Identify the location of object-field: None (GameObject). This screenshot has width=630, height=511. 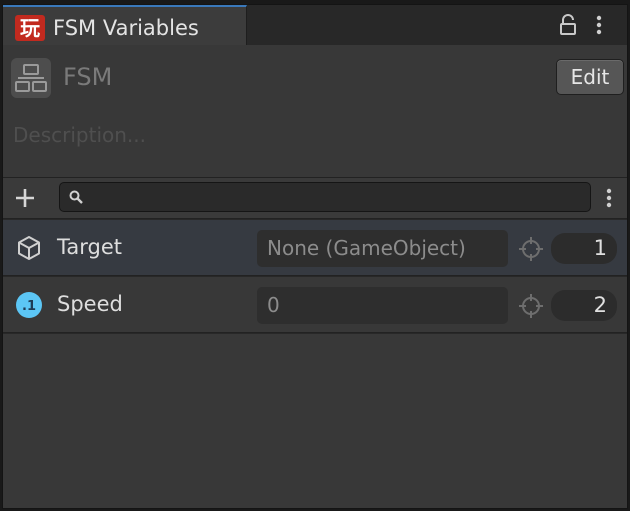
(382, 248).